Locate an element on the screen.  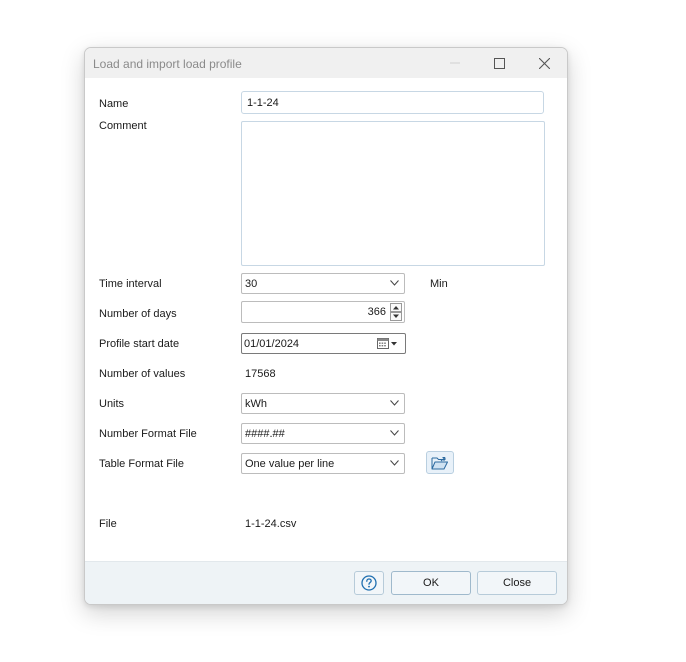
table-format-select: One value per line is located at coordinates (323, 463).